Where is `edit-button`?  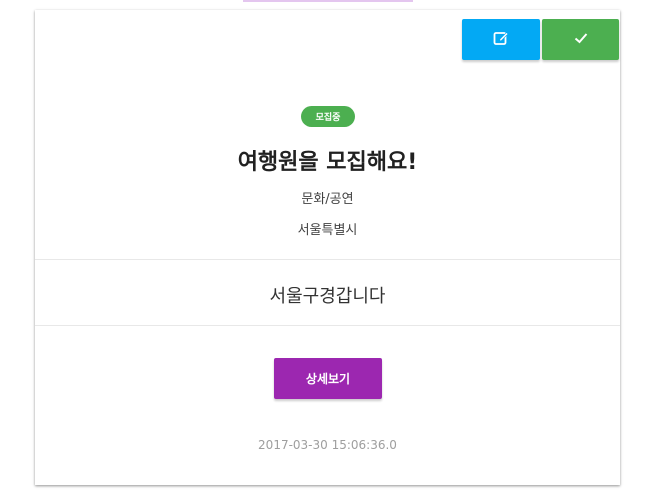 edit-button is located at coordinates (501, 39).